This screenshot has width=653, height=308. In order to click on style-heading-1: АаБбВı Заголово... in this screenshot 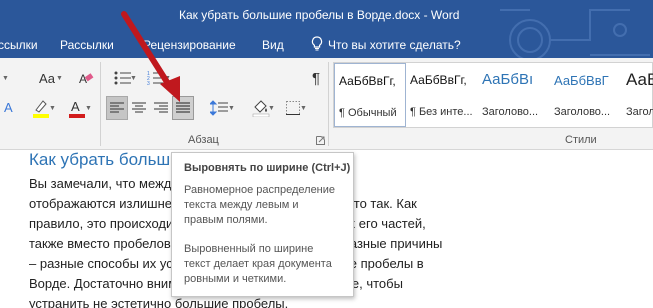, I will do `click(514, 95)`.